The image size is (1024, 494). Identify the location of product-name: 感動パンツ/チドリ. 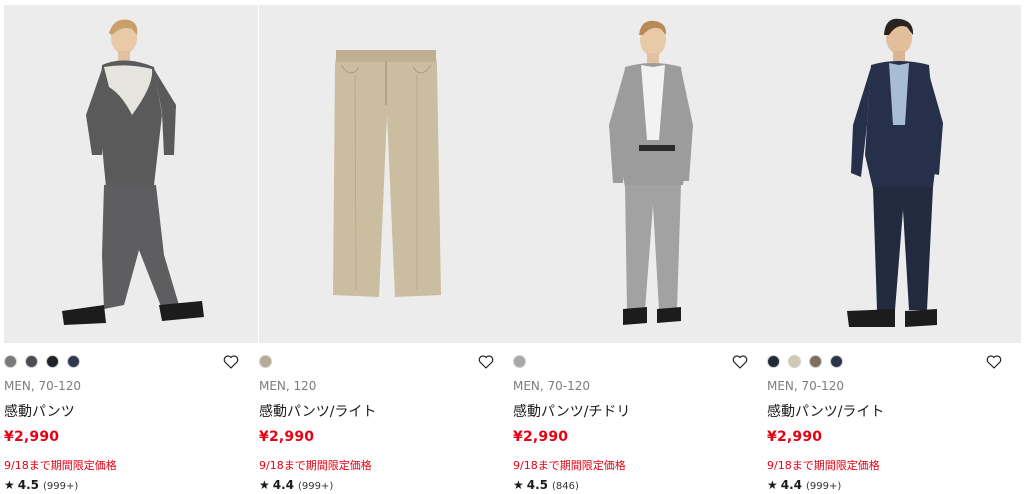
(571, 411).